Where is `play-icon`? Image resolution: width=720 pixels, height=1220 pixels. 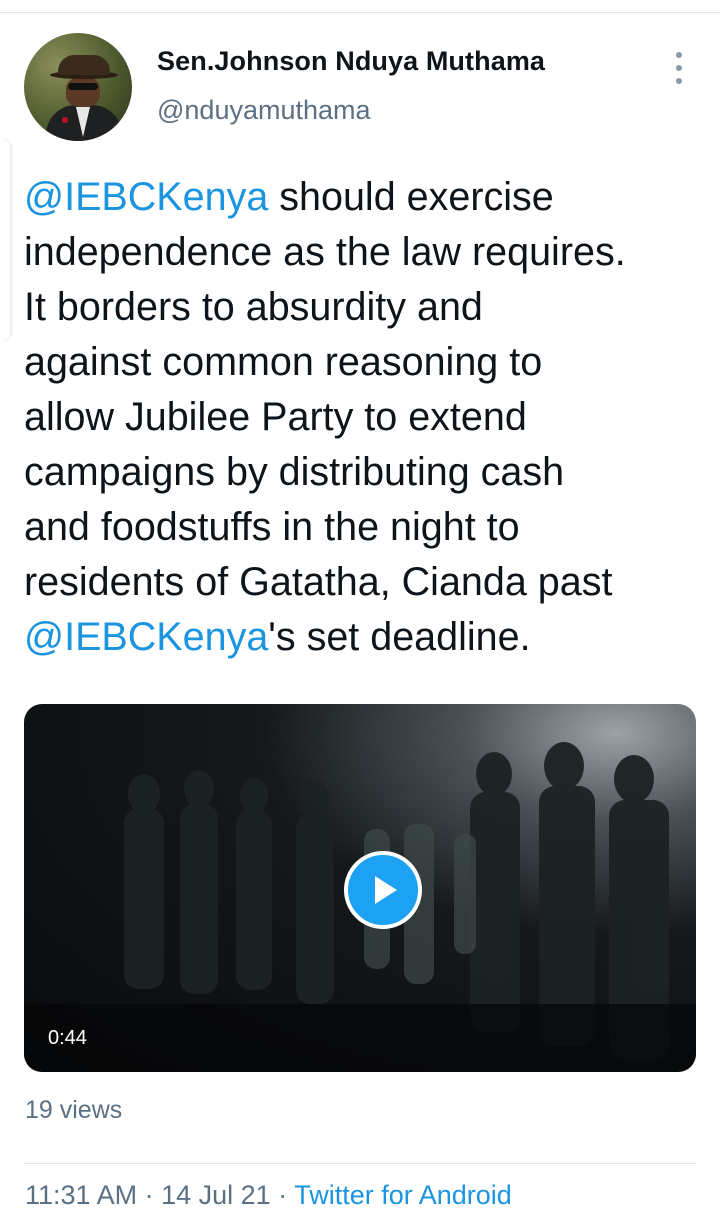
play-icon is located at coordinates (386, 890).